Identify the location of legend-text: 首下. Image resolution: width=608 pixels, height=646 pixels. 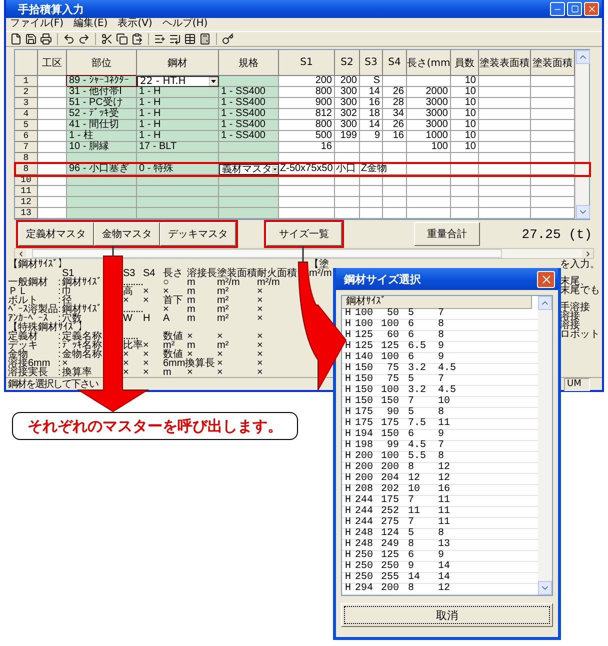
(173, 300).